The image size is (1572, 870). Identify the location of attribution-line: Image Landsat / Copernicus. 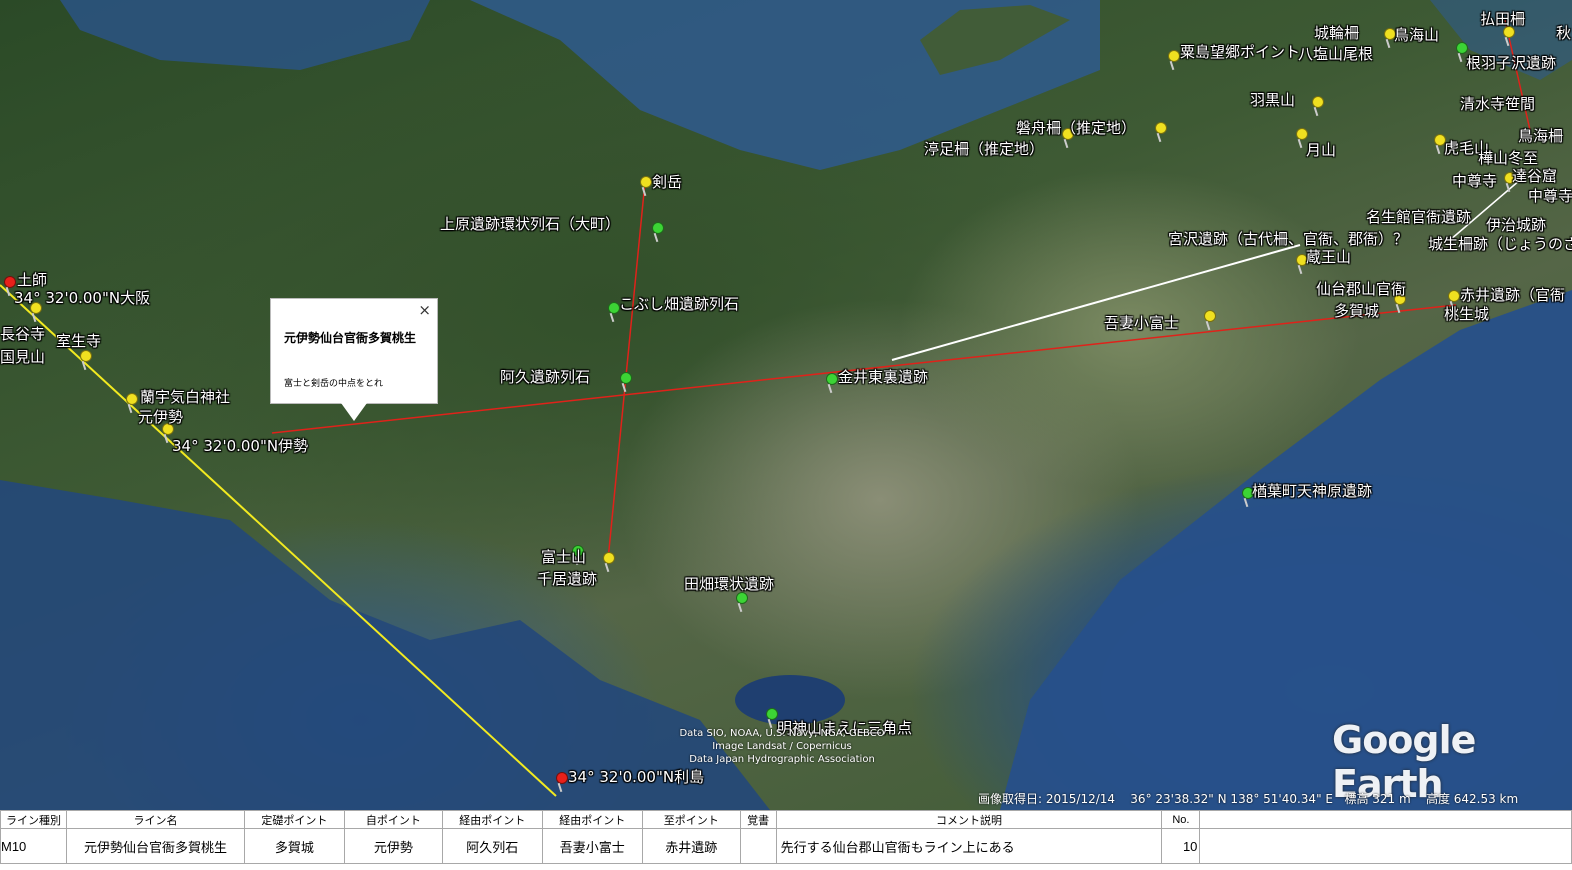
(782, 746).